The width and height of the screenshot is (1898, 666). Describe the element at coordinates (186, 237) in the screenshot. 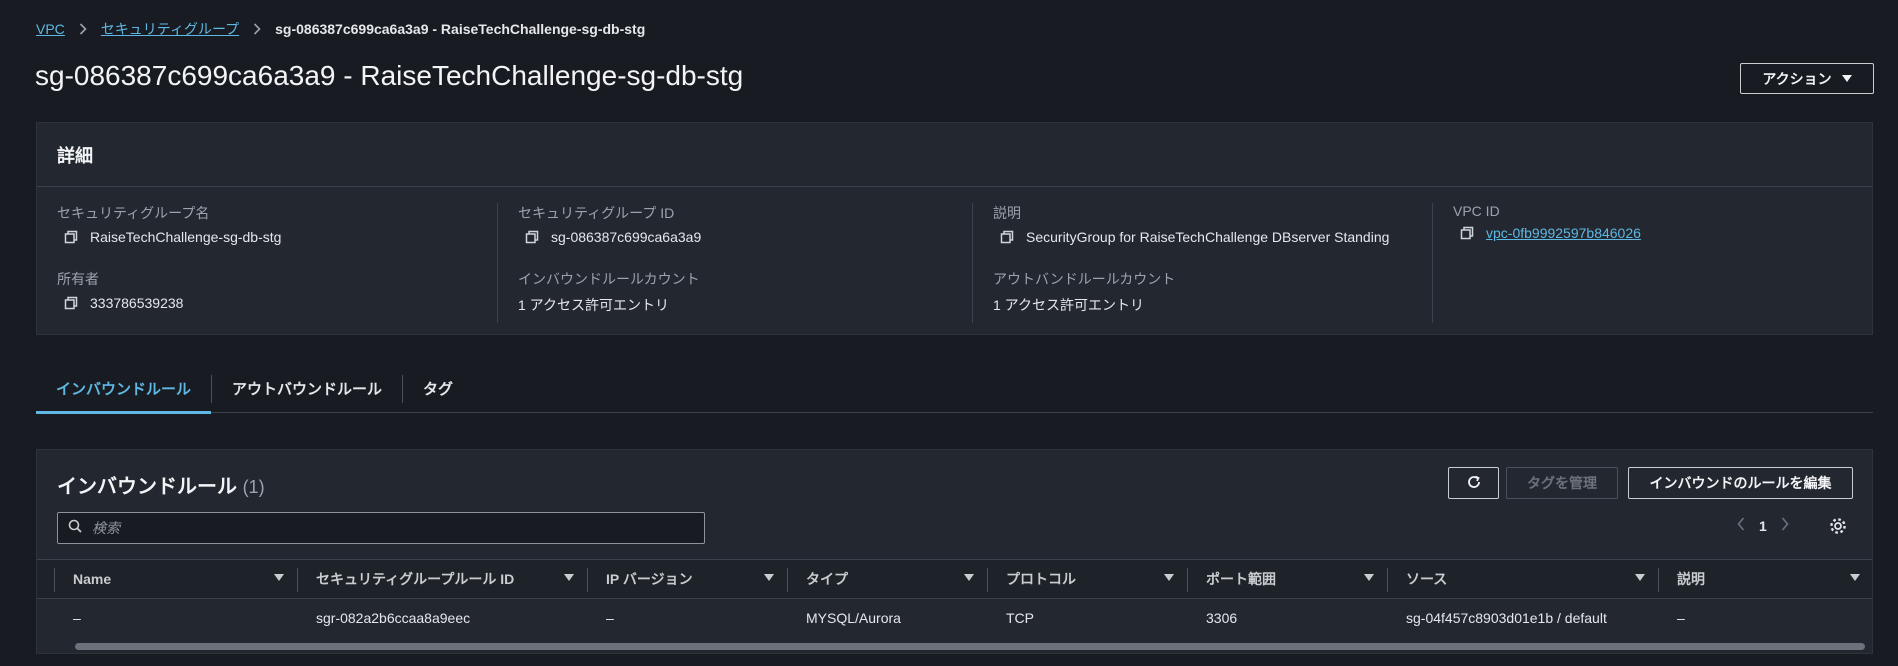

I see `sg-name-value: RaiseTechChallenge-sg-db-stg` at that location.